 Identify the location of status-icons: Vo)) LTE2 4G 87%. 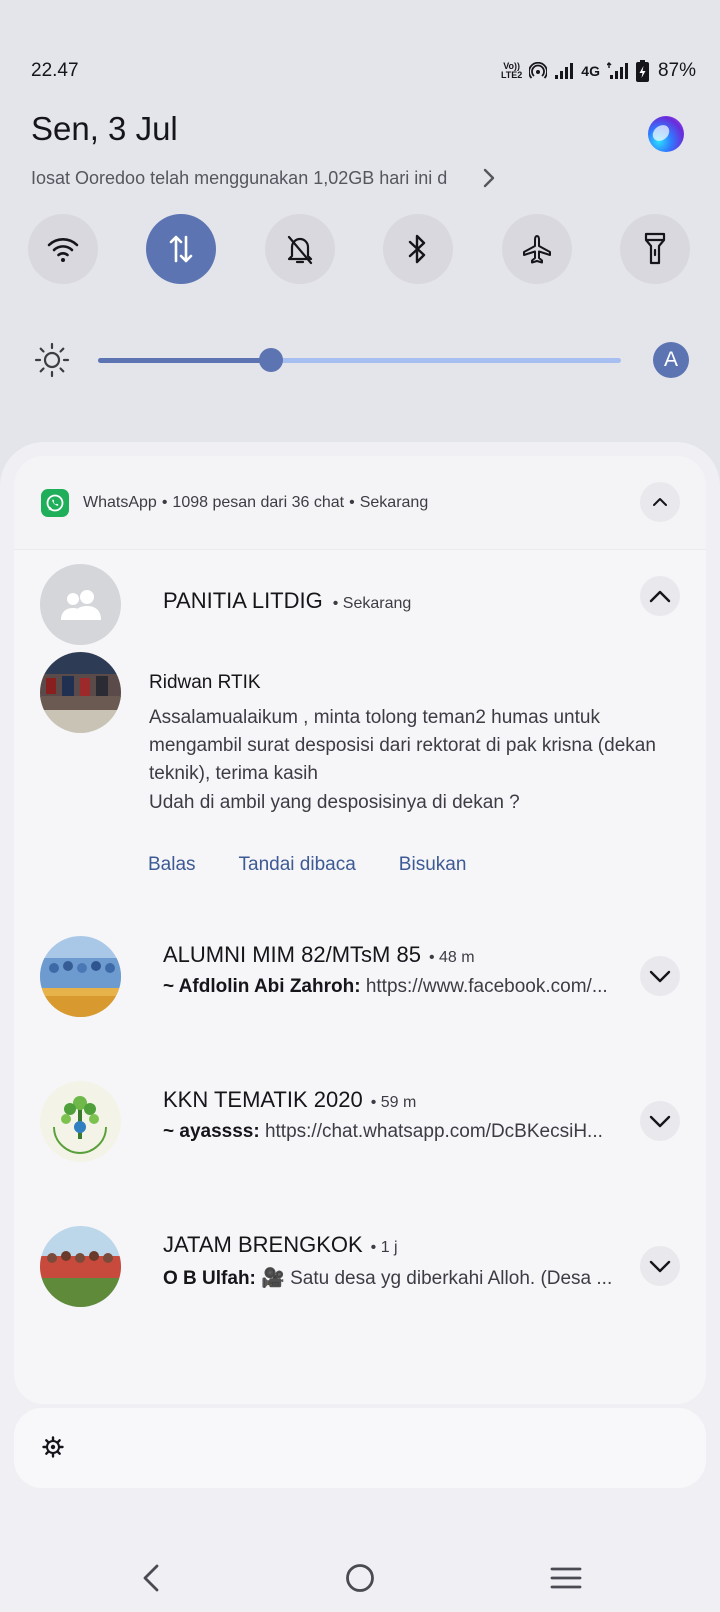
(598, 71).